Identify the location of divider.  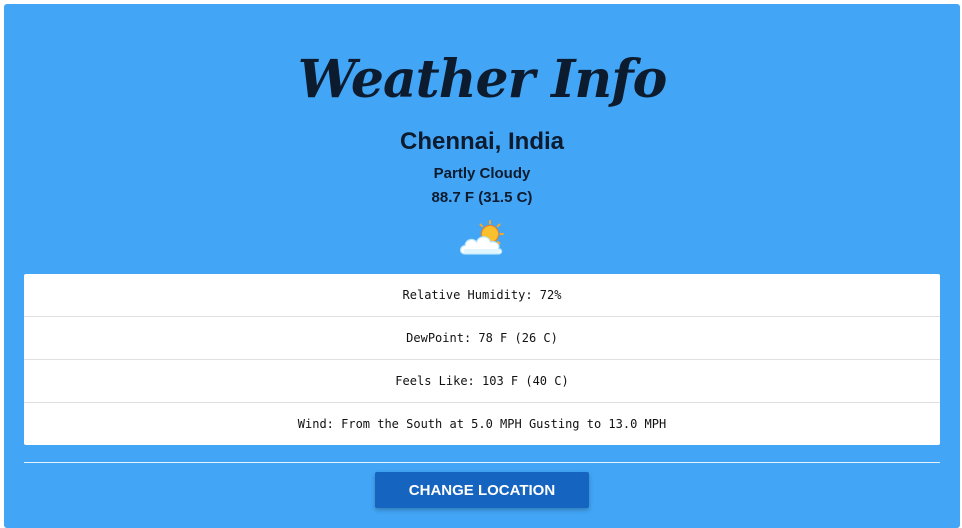
(482, 462).